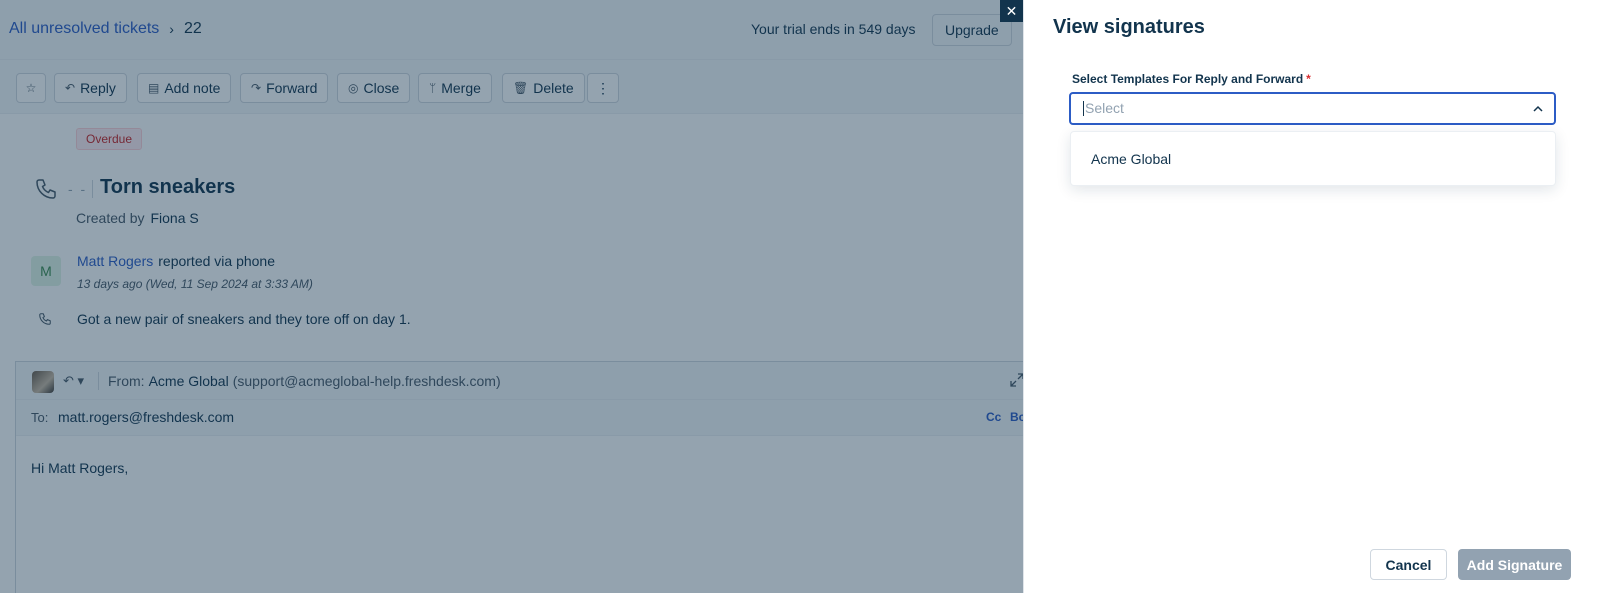 This screenshot has width=1600, height=593. What do you see at coordinates (1312, 108) in the screenshot?
I see `template-select: Select` at bounding box center [1312, 108].